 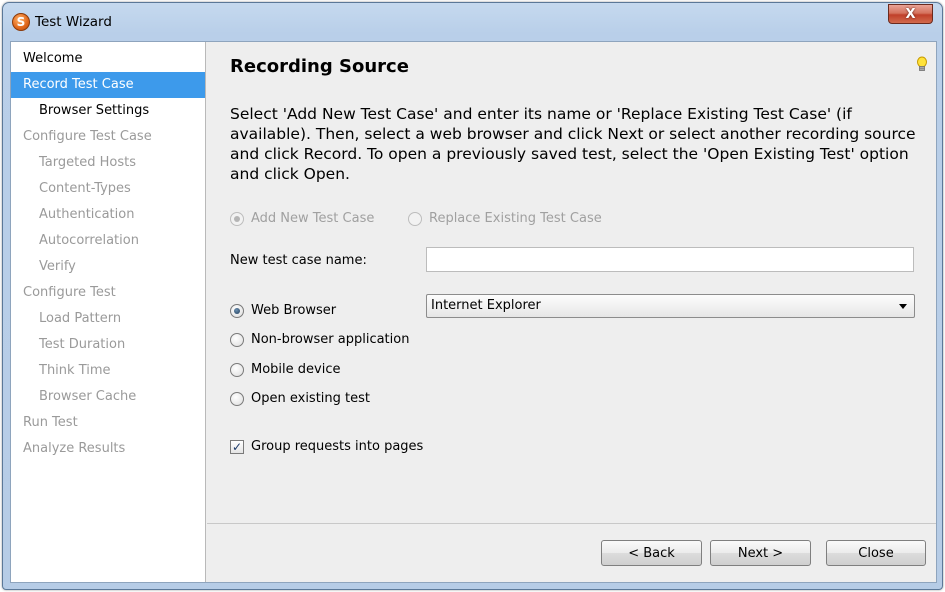 What do you see at coordinates (903, 306) in the screenshot?
I see `chevron-down-icon` at bounding box center [903, 306].